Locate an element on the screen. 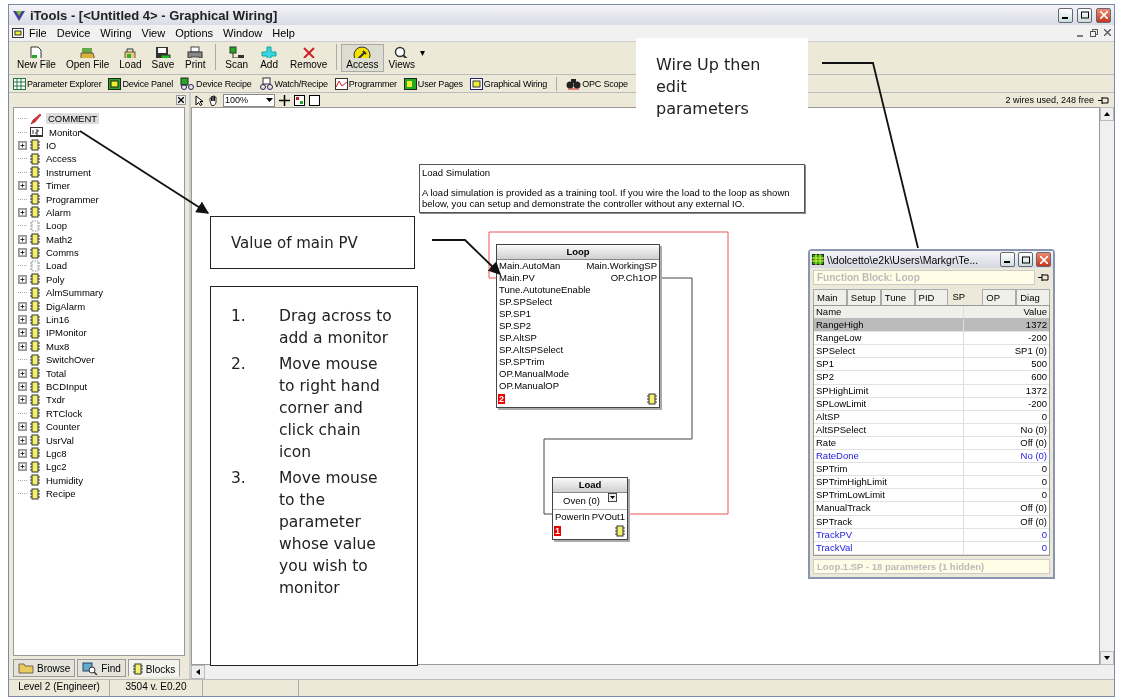  input-parameter: SP.SP1 is located at coordinates (515, 314).